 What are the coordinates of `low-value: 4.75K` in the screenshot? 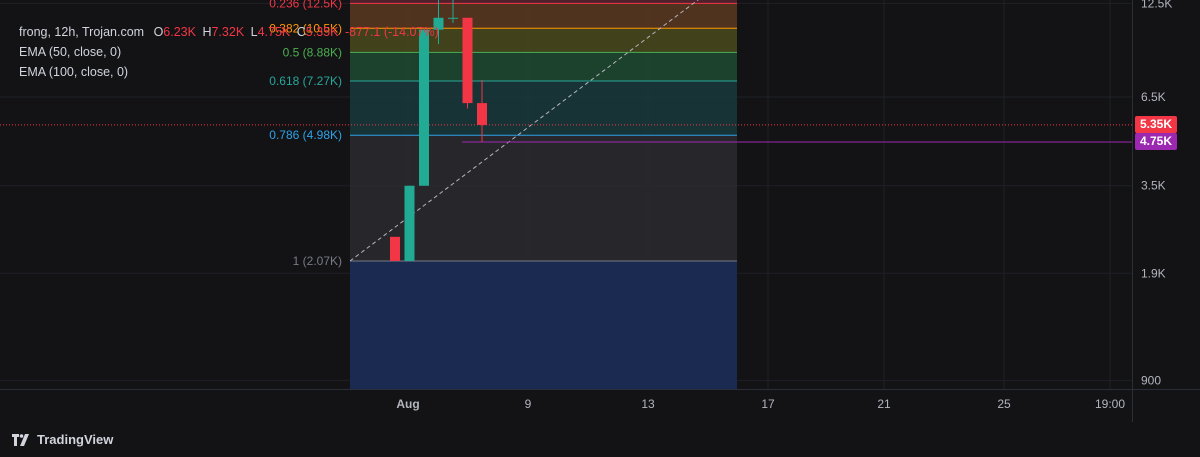 It's located at (274, 32).